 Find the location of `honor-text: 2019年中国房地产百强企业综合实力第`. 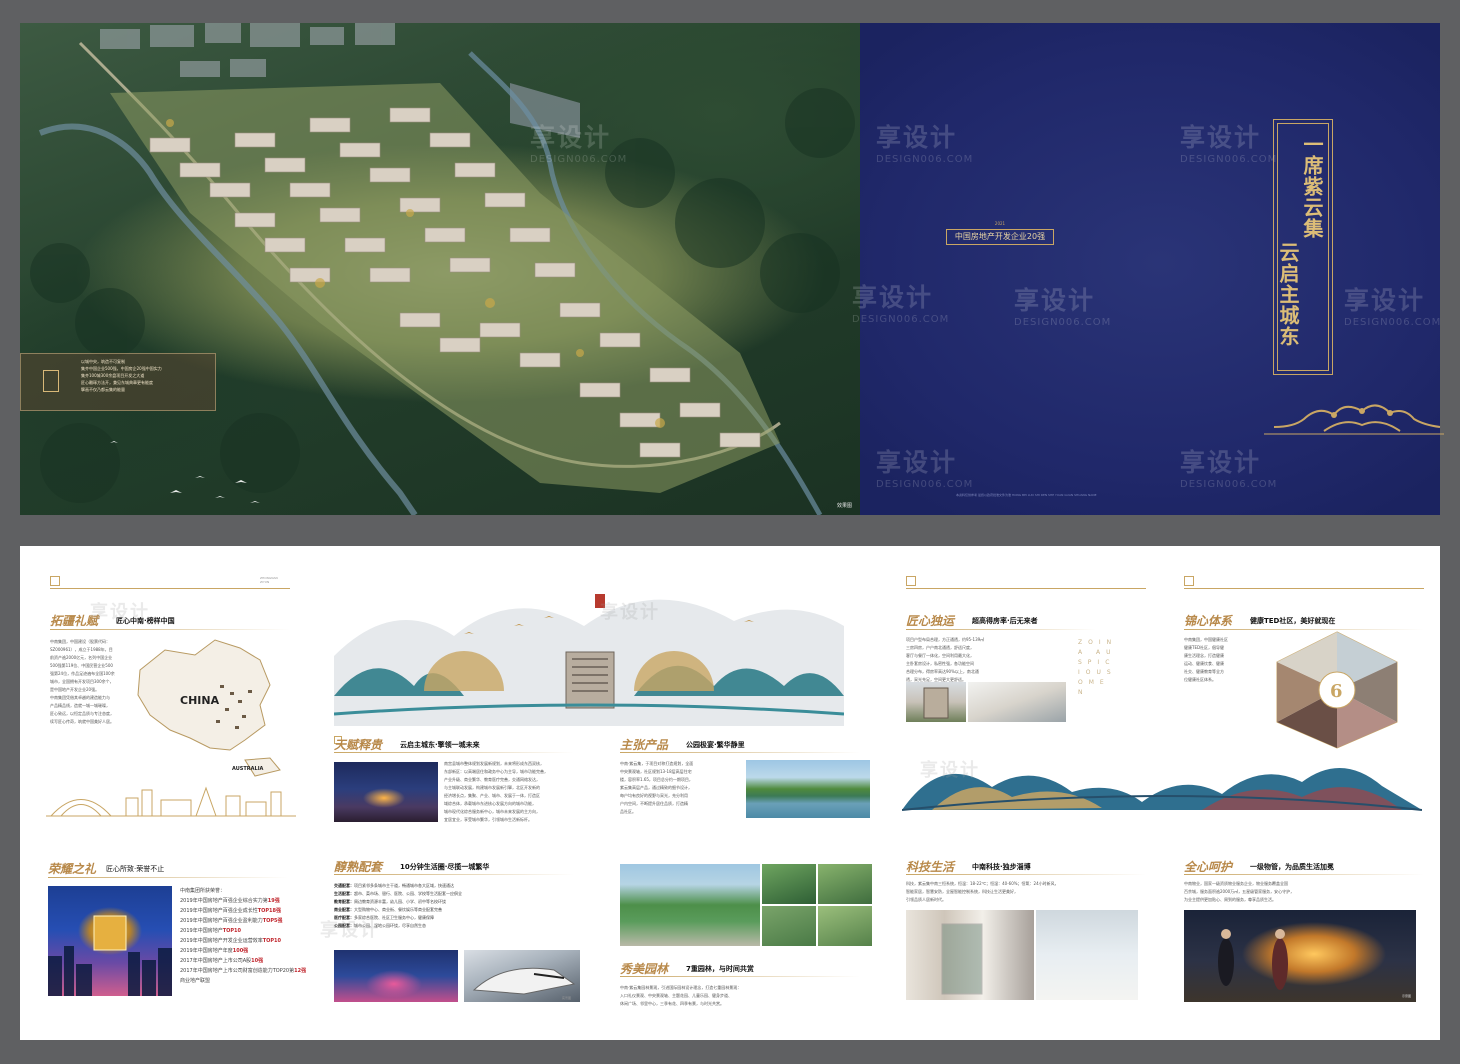

honor-text: 2019年中国房地产百强企业综合实力第 is located at coordinates (224, 901).